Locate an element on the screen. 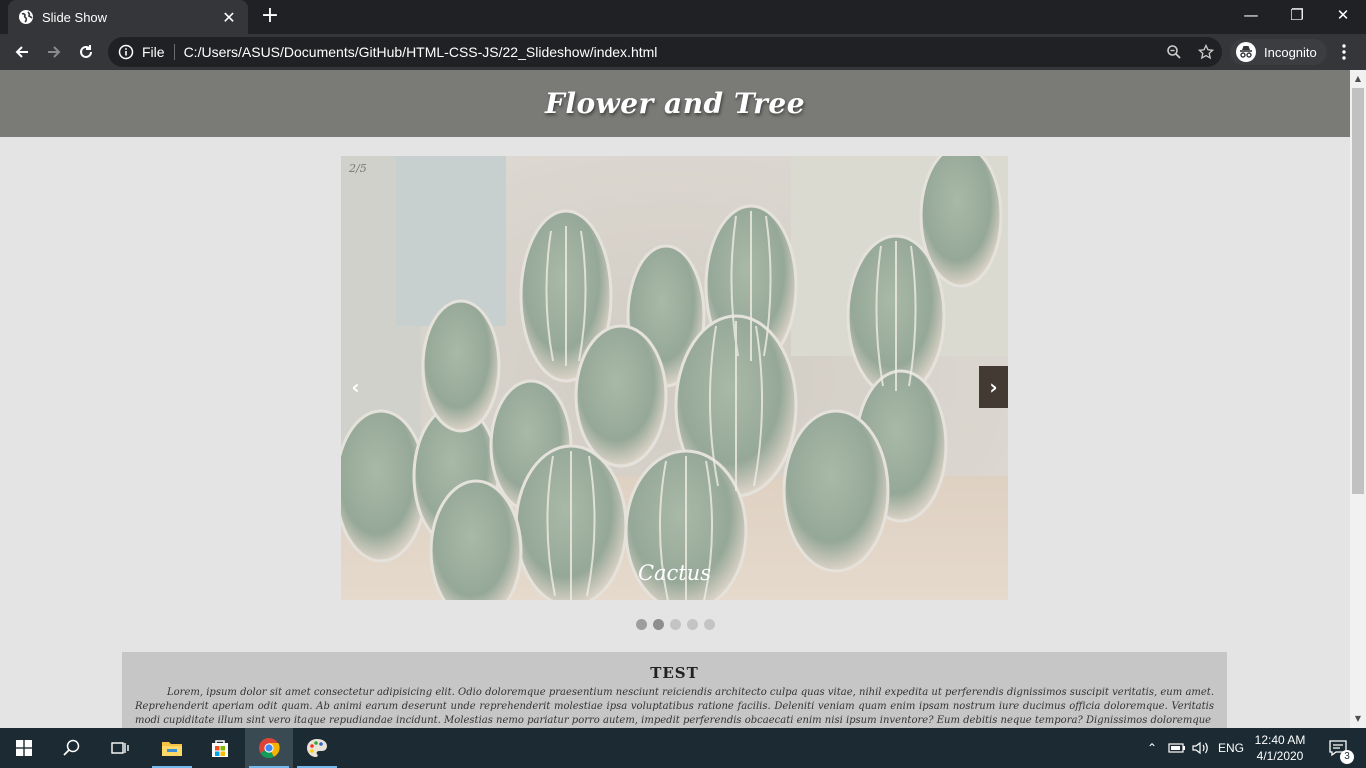 This screenshot has width=1366, height=768. reload-icon is located at coordinates (86, 51).